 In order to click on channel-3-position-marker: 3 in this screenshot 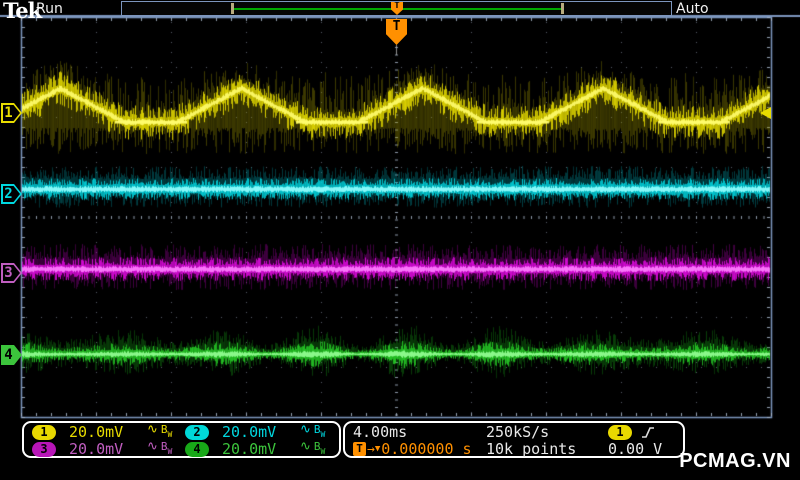, I will do `click(11, 273)`.